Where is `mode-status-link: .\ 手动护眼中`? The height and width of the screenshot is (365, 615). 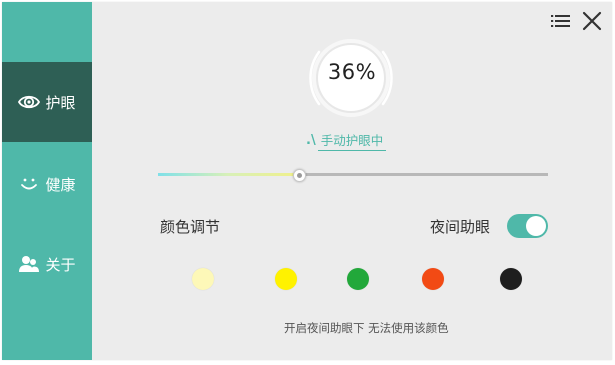 mode-status-link: .\ 手动护眼中 is located at coordinates (346, 140).